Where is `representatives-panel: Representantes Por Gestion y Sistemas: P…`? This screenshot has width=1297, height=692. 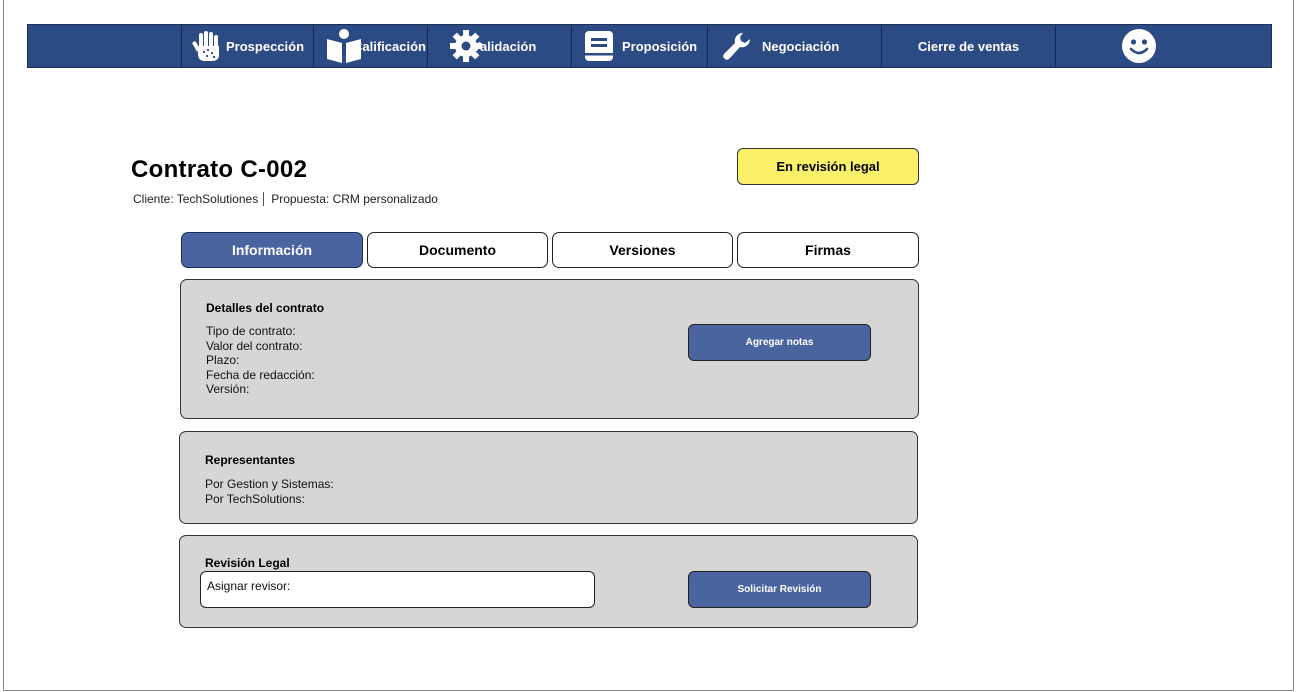 representatives-panel: Representantes Por Gestion y Sistemas: P… is located at coordinates (548, 477).